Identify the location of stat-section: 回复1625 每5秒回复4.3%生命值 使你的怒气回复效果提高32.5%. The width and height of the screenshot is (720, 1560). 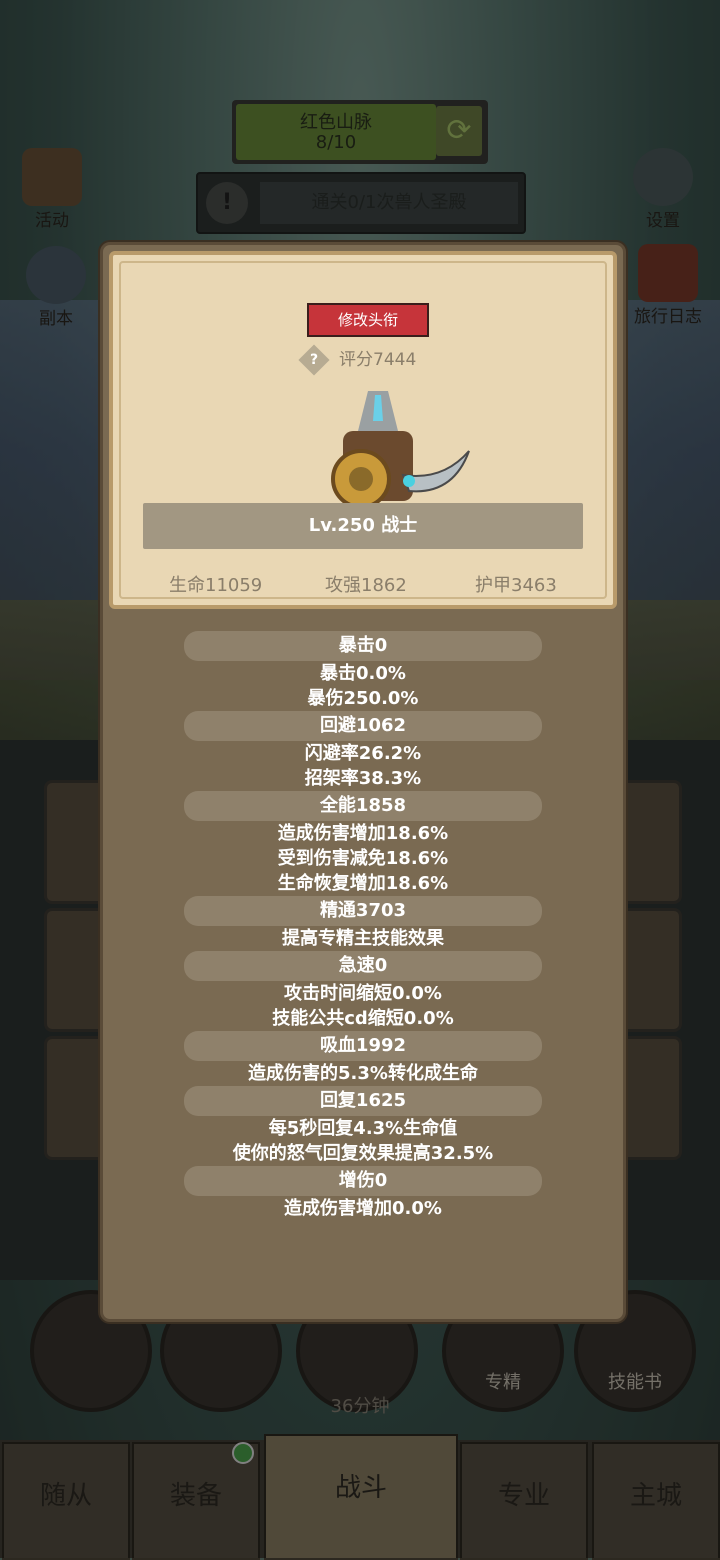
(363, 1126).